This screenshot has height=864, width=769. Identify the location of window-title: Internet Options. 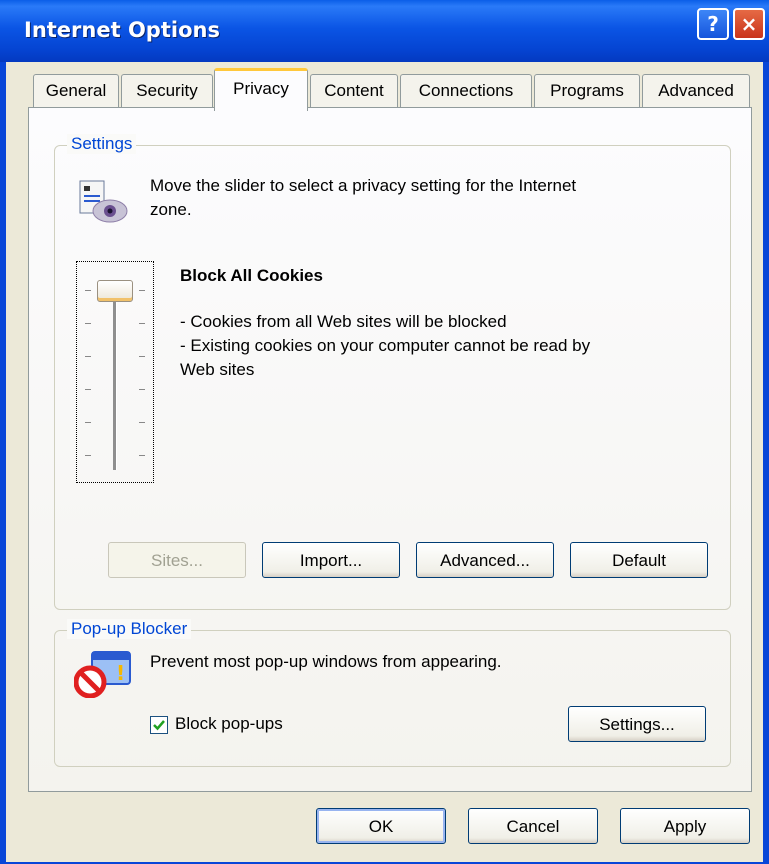
(122, 30).